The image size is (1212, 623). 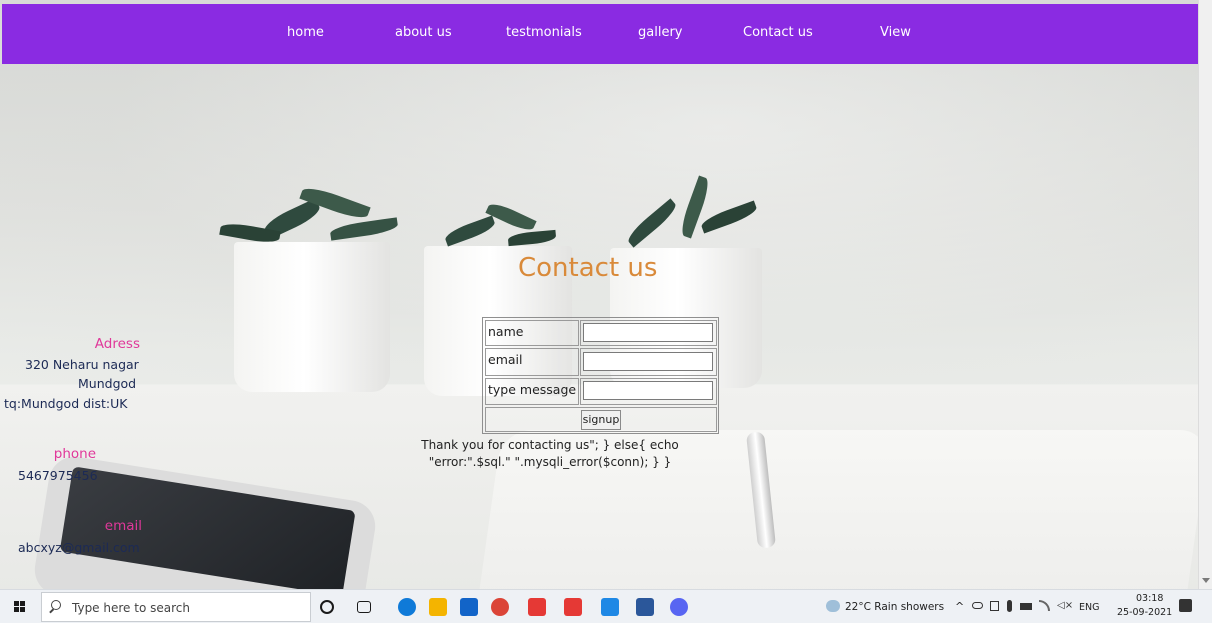 What do you see at coordinates (1044, 605) in the screenshot?
I see `network-icon` at bounding box center [1044, 605].